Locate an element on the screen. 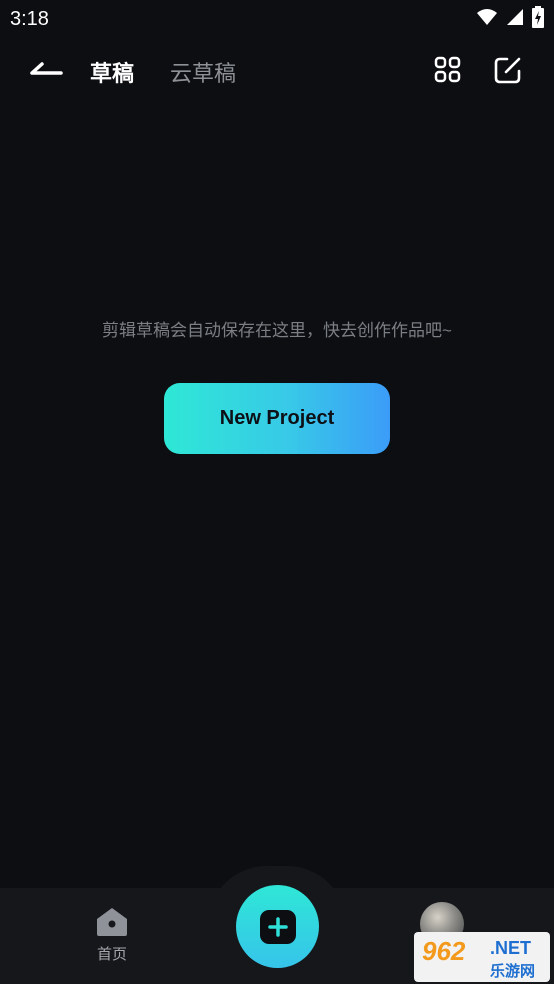 The image size is (554, 984). edit-icon is located at coordinates (507, 70).